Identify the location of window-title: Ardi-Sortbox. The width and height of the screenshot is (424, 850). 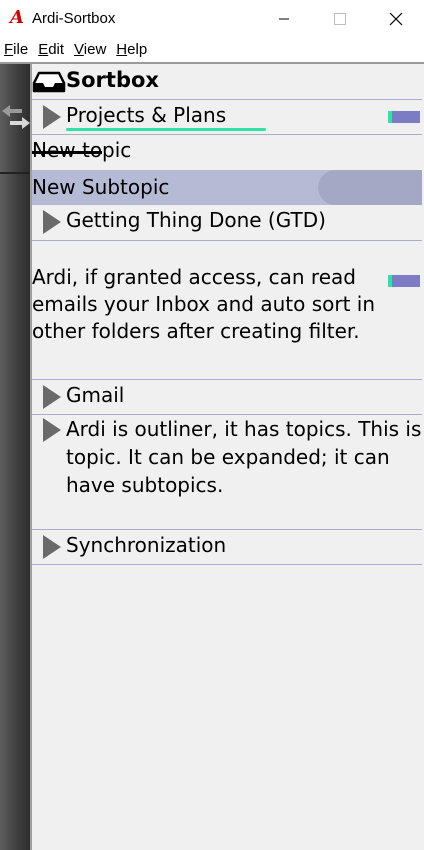
(74, 18).